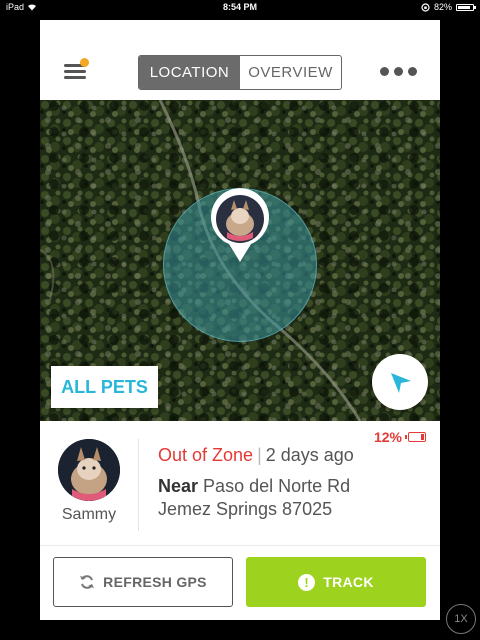 The image size is (480, 640). I want to click on pet-location-pin, so click(240, 226).